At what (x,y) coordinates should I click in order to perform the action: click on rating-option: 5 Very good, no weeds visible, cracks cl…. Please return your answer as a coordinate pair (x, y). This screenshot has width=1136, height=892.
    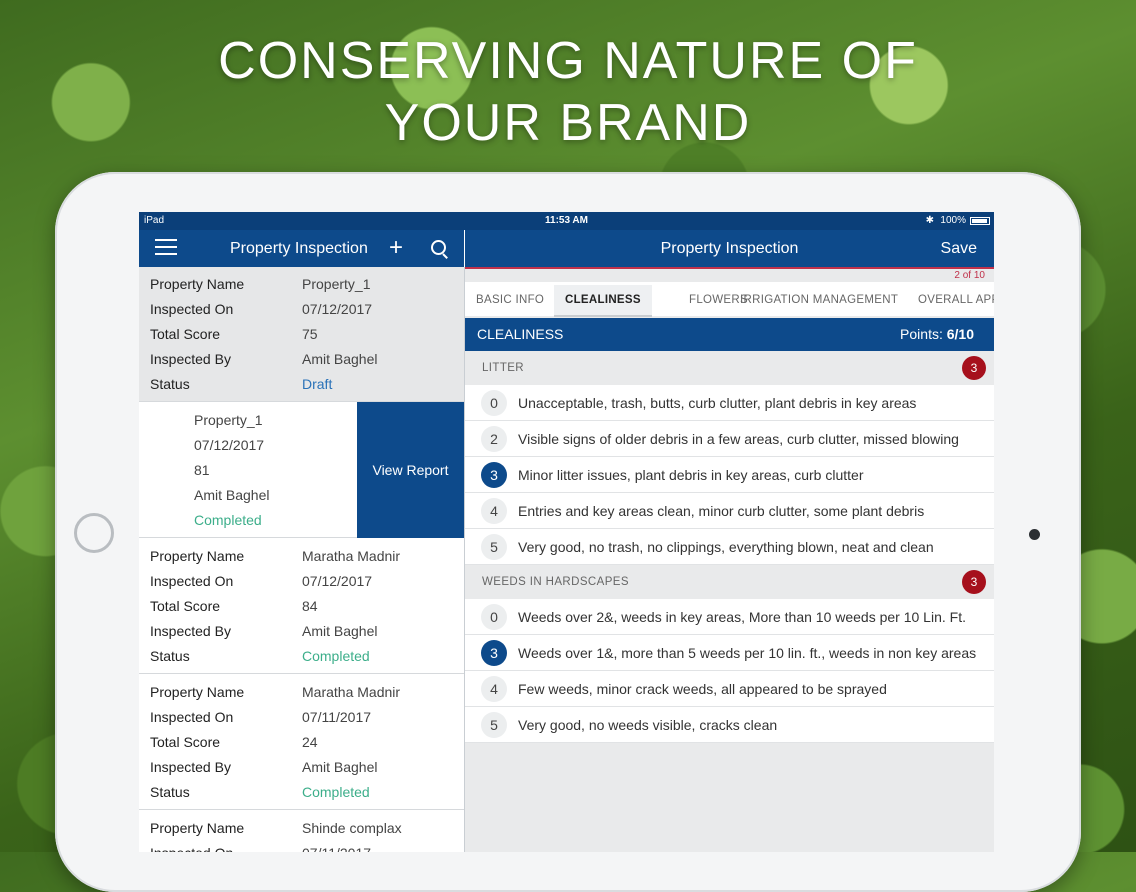
    Looking at the image, I should click on (729, 725).